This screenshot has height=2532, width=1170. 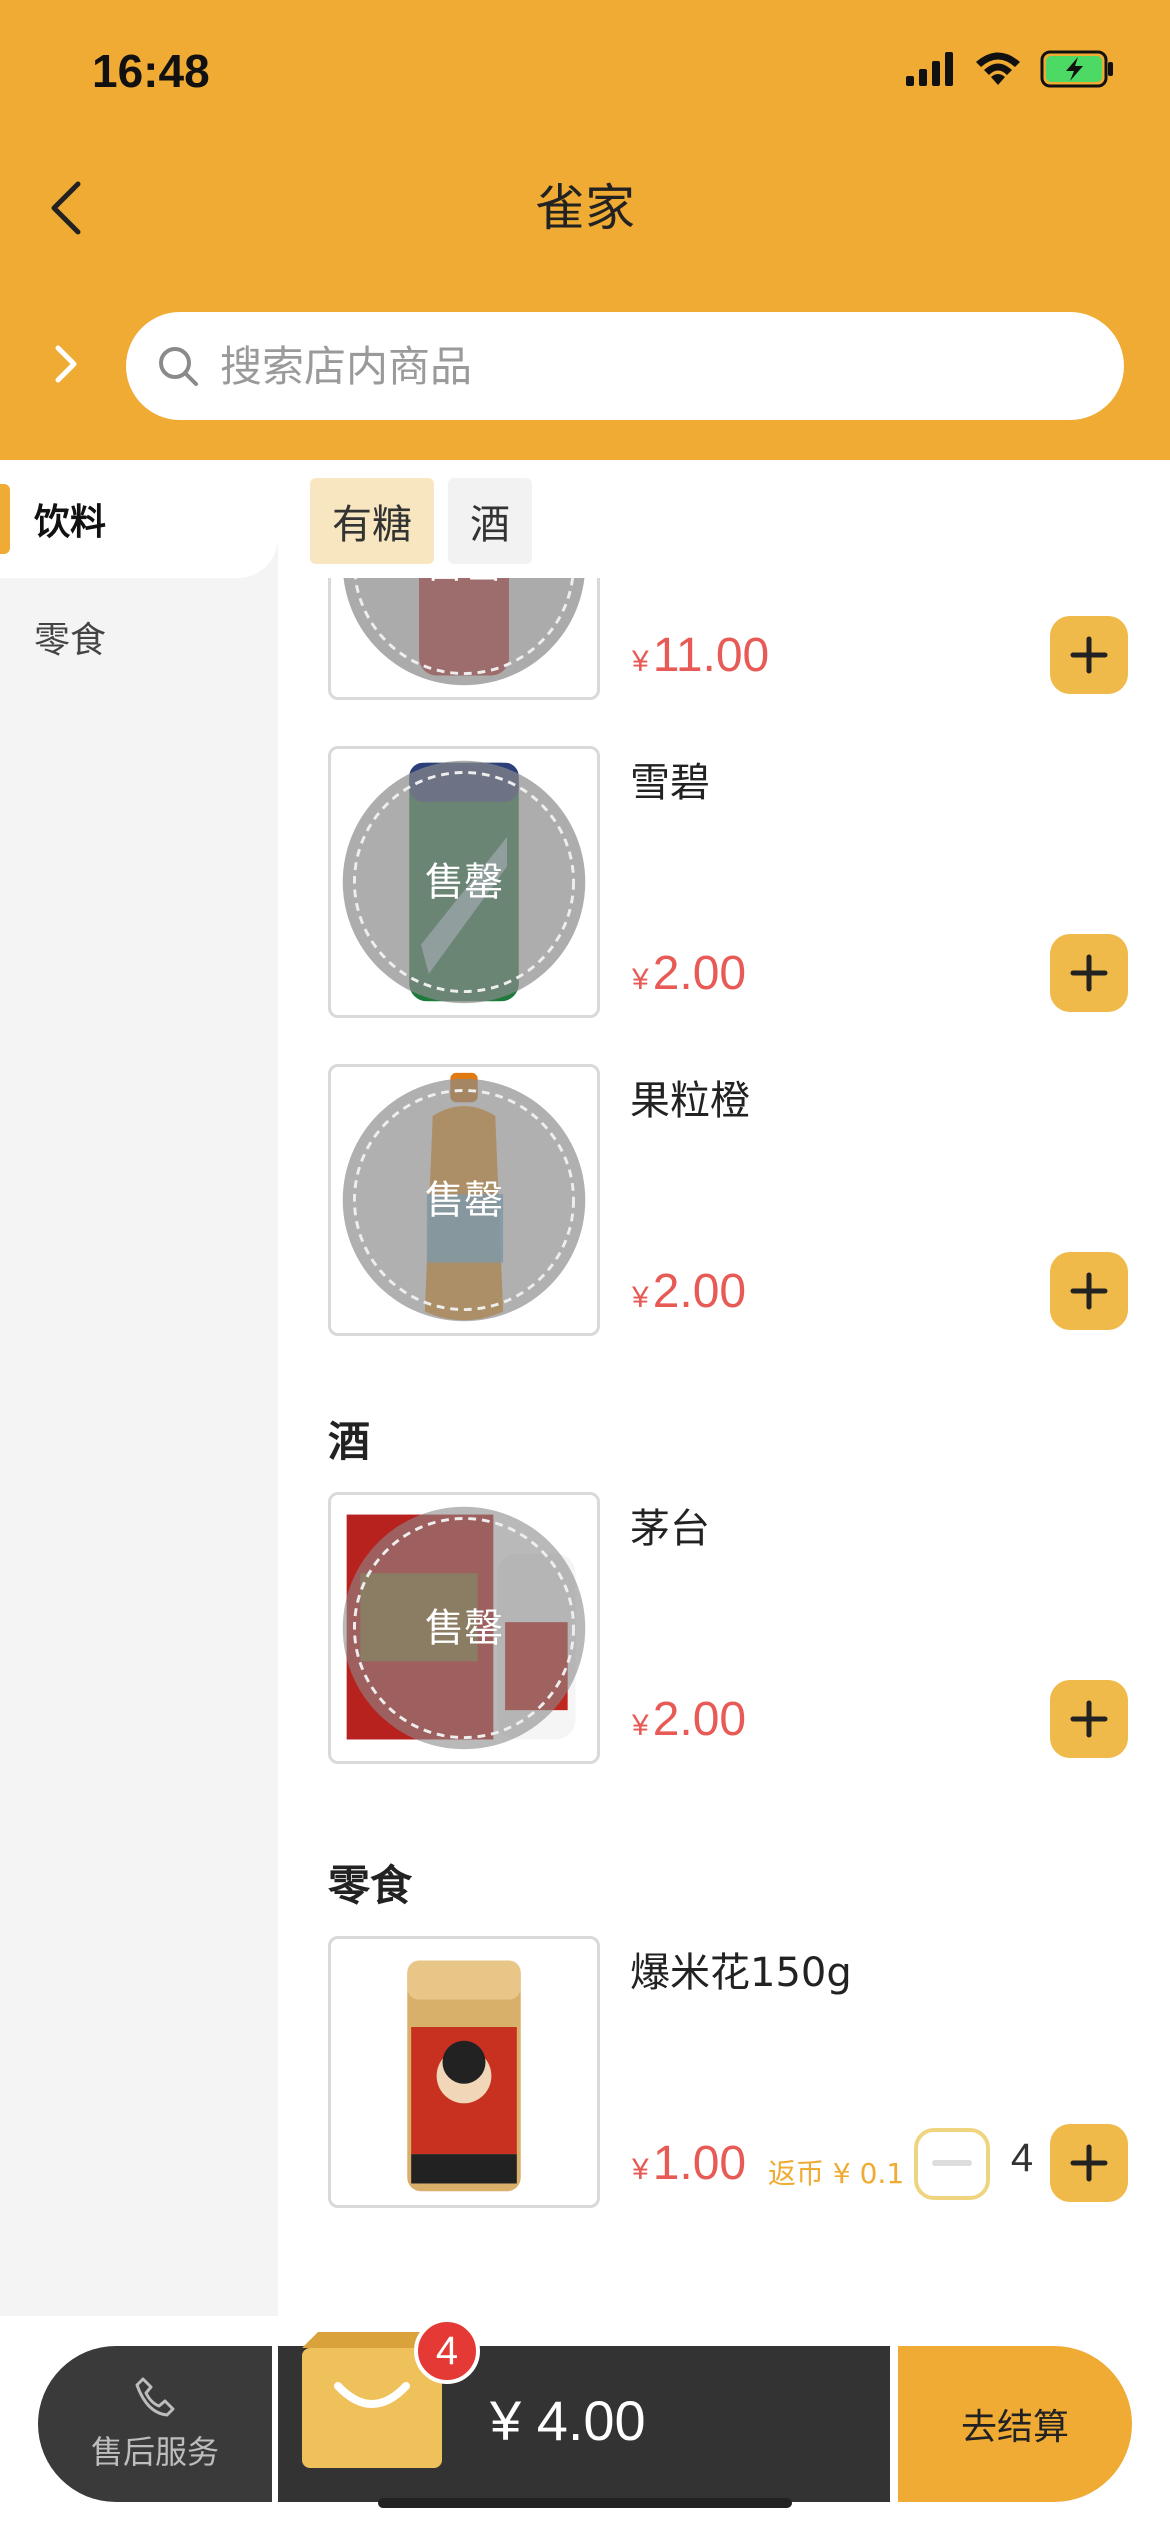 What do you see at coordinates (689, 2163) in the screenshot?
I see `product-price: ¥1.00` at bounding box center [689, 2163].